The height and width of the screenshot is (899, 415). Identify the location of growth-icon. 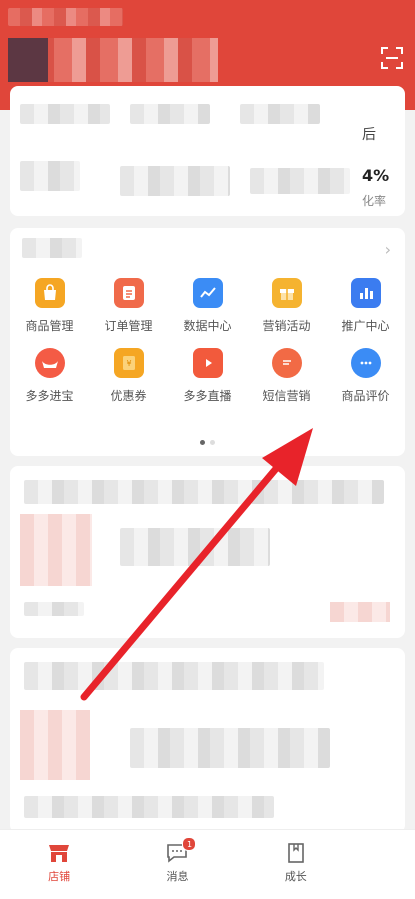
(296, 853).